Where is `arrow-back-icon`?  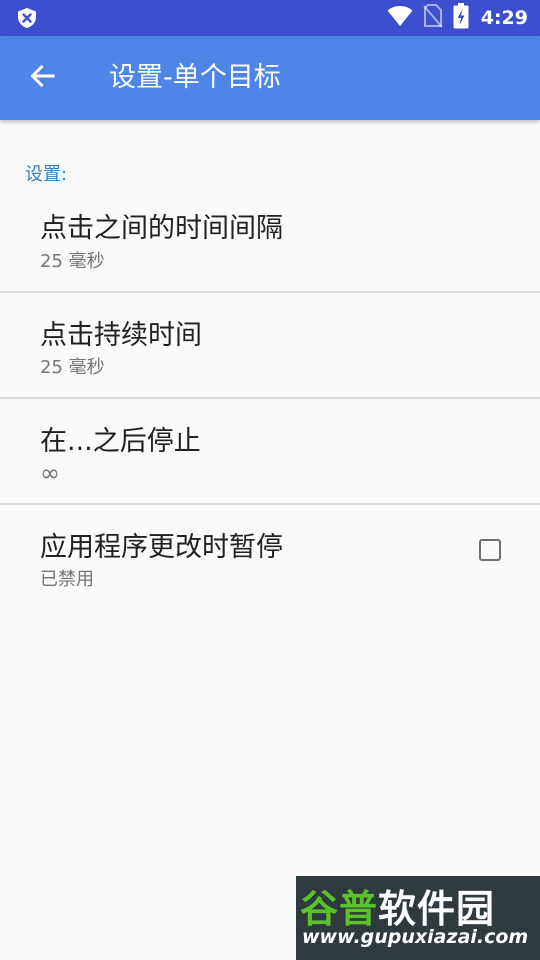
arrow-back-icon is located at coordinates (42, 78).